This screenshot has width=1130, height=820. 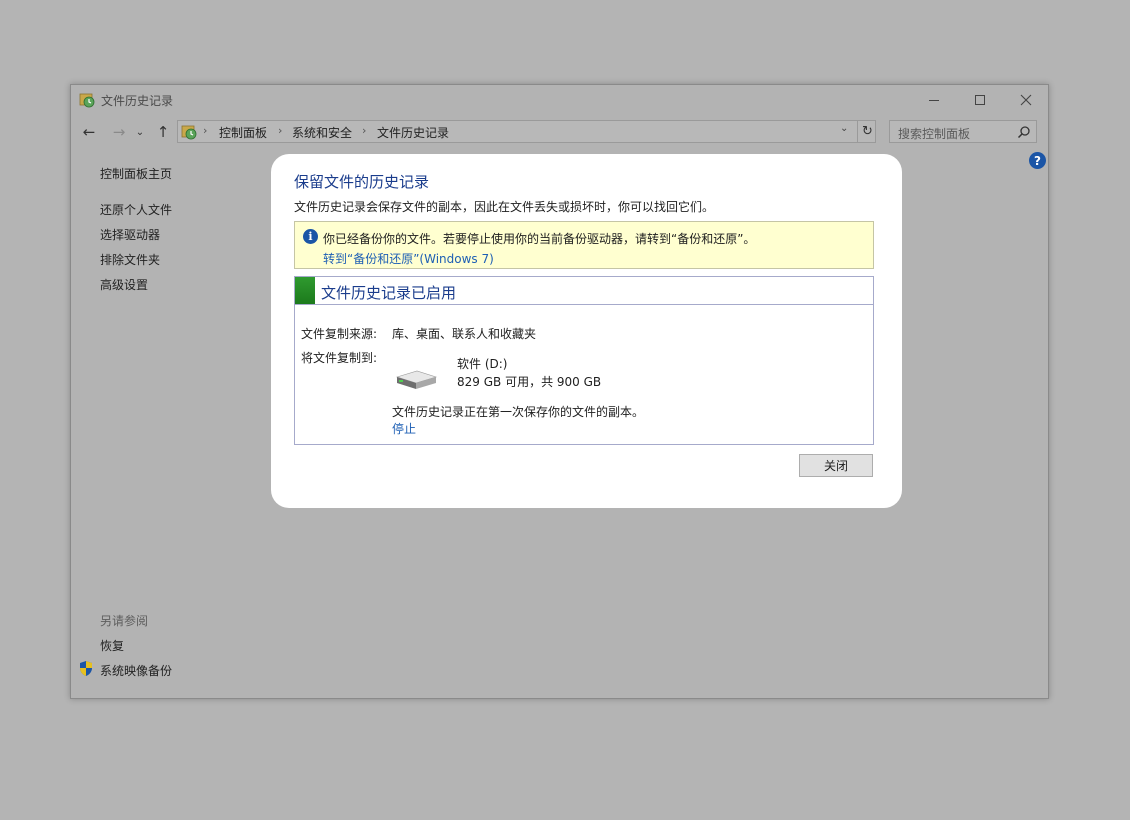 What do you see at coordinates (305, 290) in the screenshot?
I see `status-indicator` at bounding box center [305, 290].